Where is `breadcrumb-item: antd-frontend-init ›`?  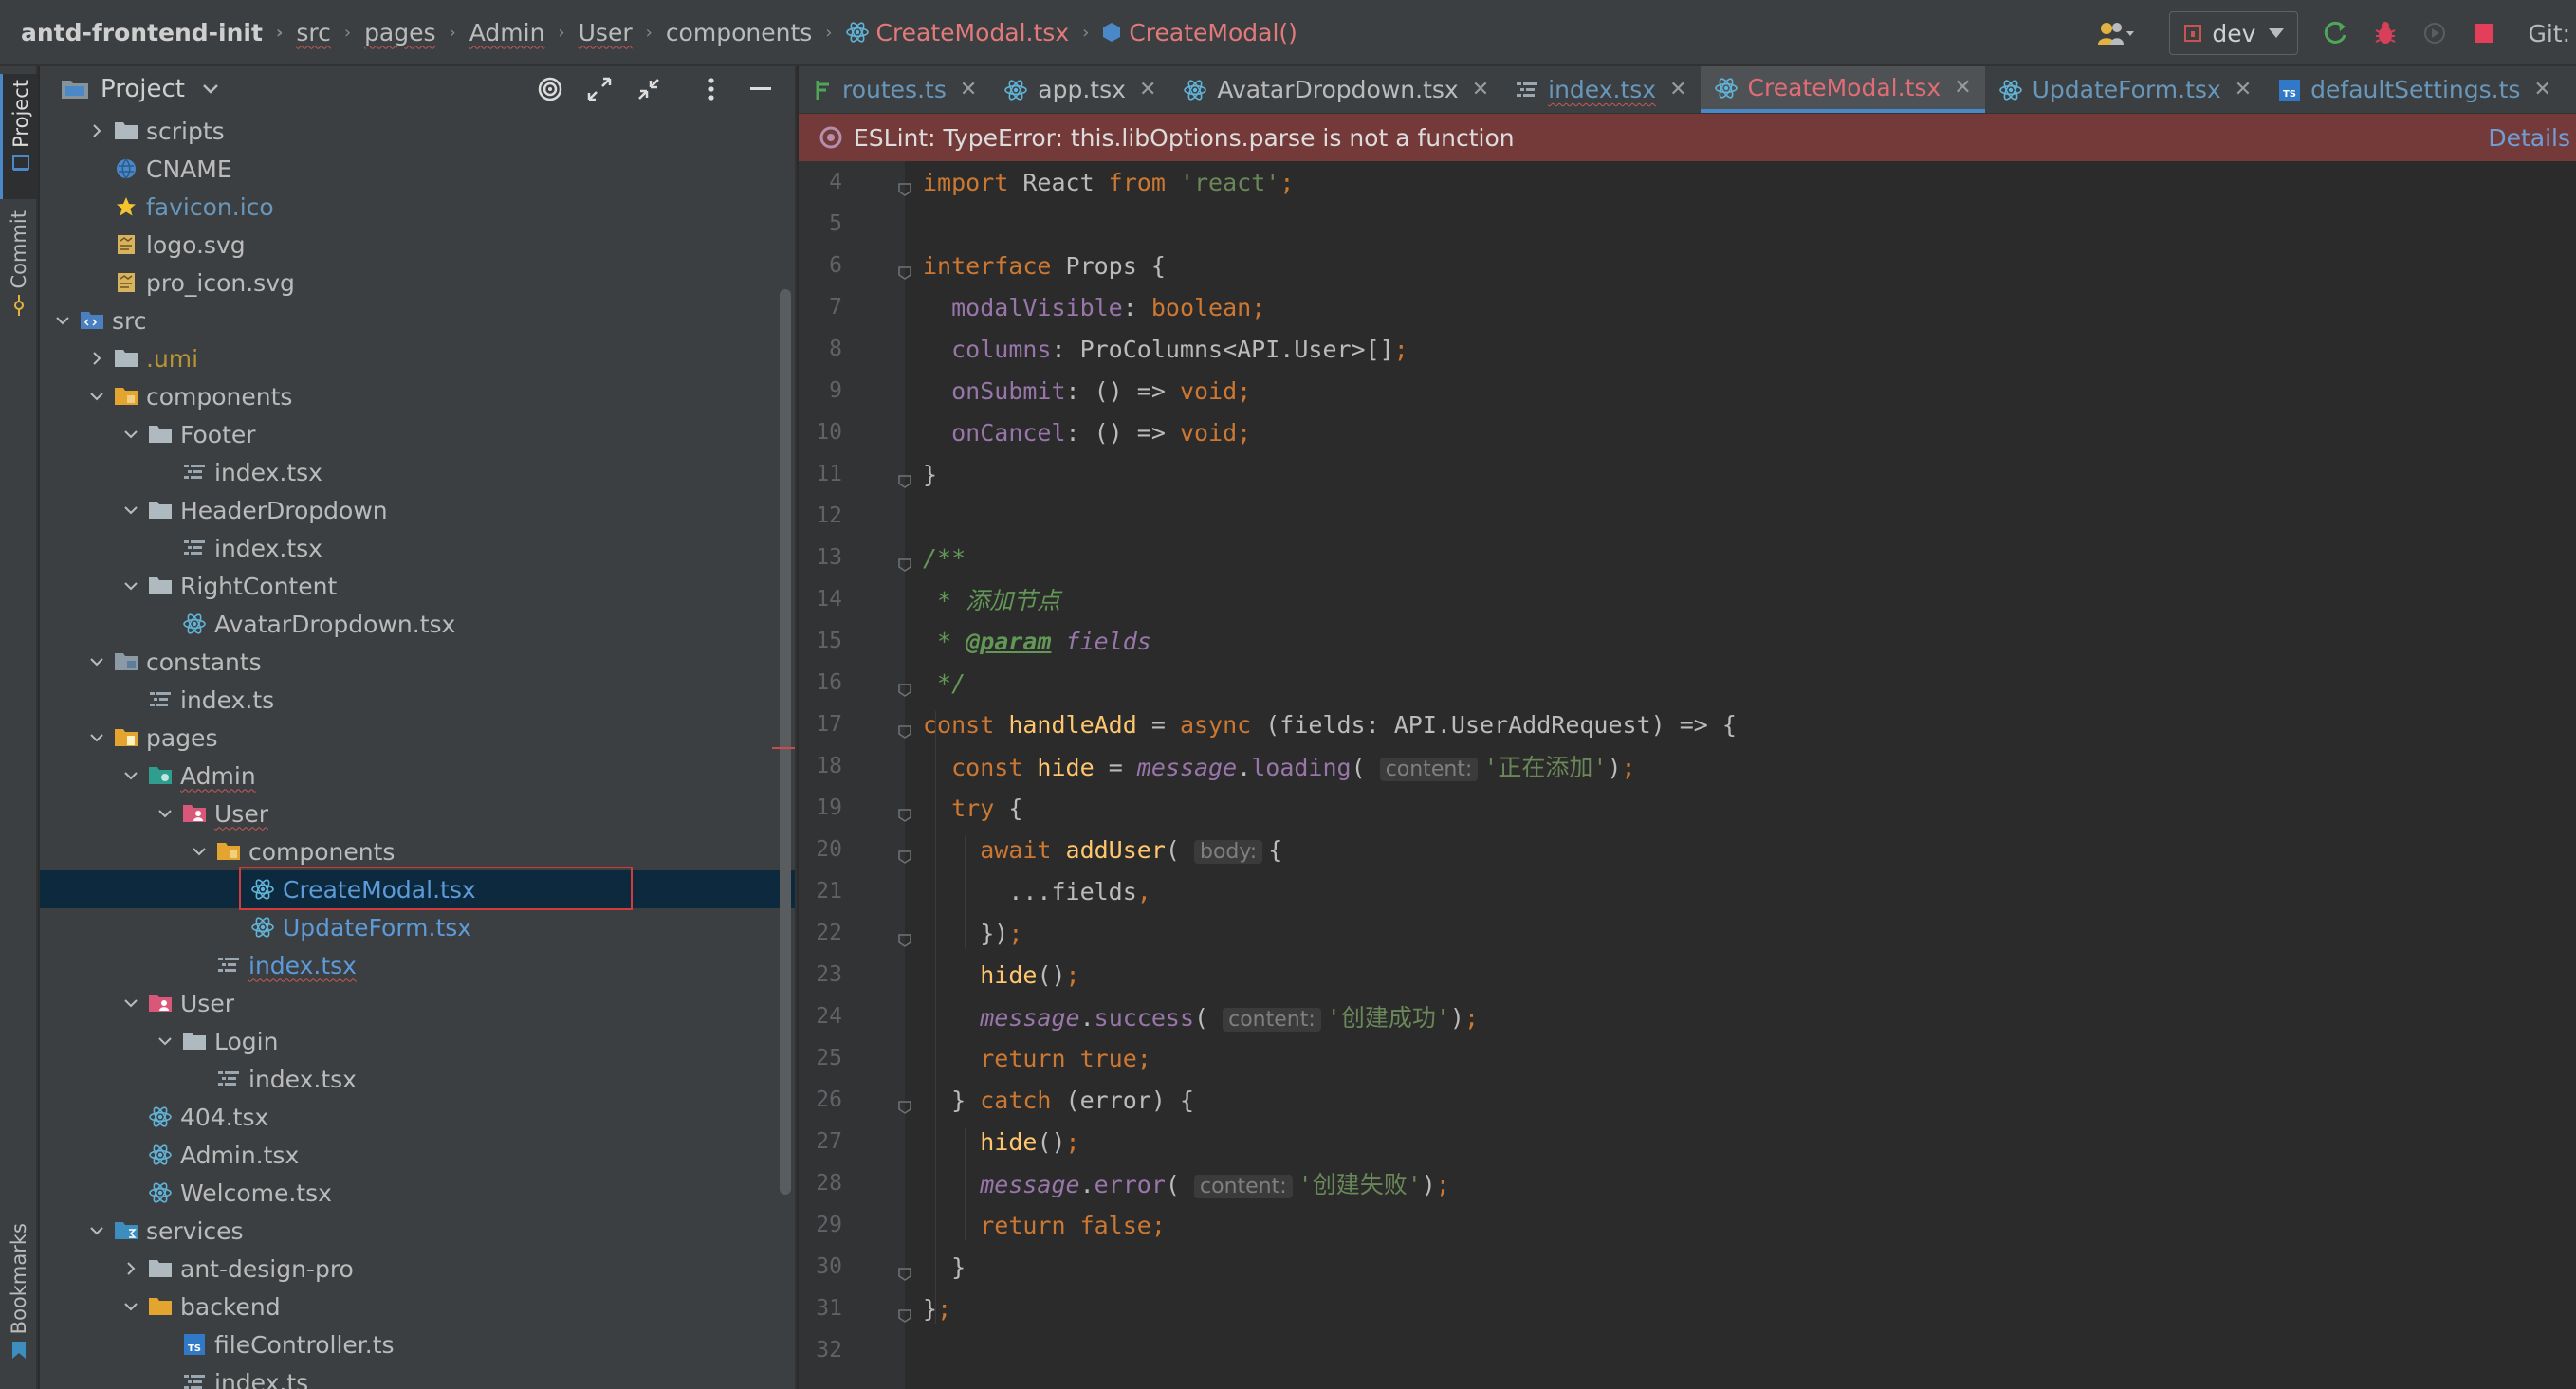
breadcrumb-item: antd-frontend-init › is located at coordinates (158, 32).